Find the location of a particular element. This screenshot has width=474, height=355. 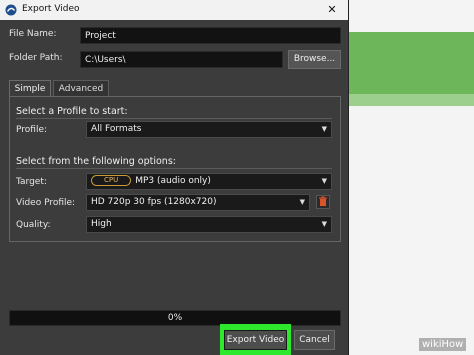

background-app-banner is located at coordinates (411, 63).